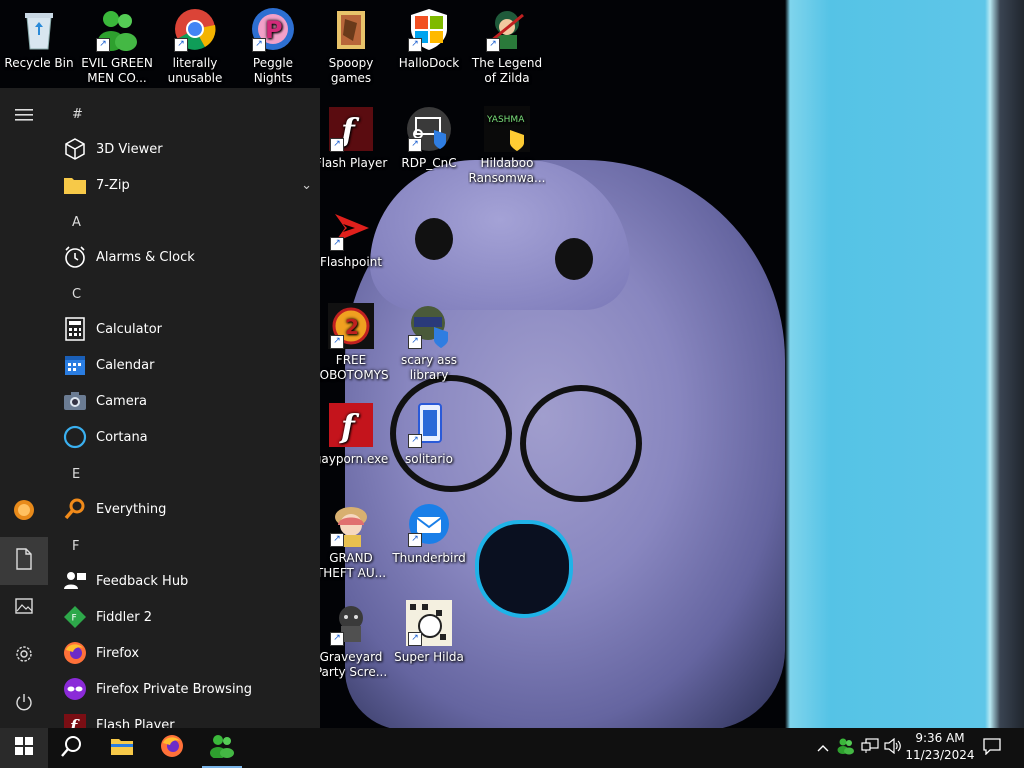  I want to click on desktop-icon-rdp-cnc: ↗ RDP_CnC, so click(429, 138).